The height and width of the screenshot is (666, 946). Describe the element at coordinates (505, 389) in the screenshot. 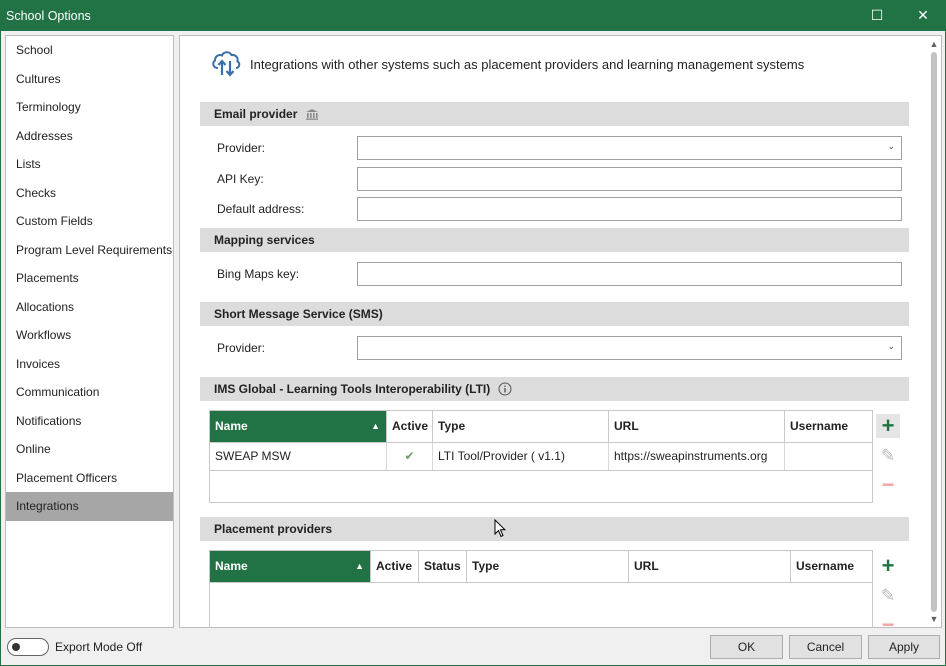

I see `info-icon` at that location.